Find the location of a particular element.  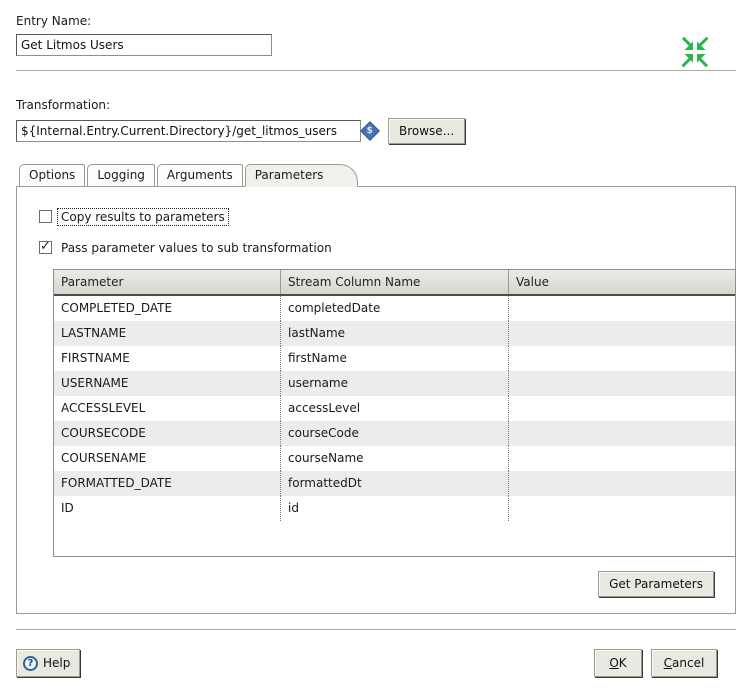

table-cell: id is located at coordinates (394, 508).